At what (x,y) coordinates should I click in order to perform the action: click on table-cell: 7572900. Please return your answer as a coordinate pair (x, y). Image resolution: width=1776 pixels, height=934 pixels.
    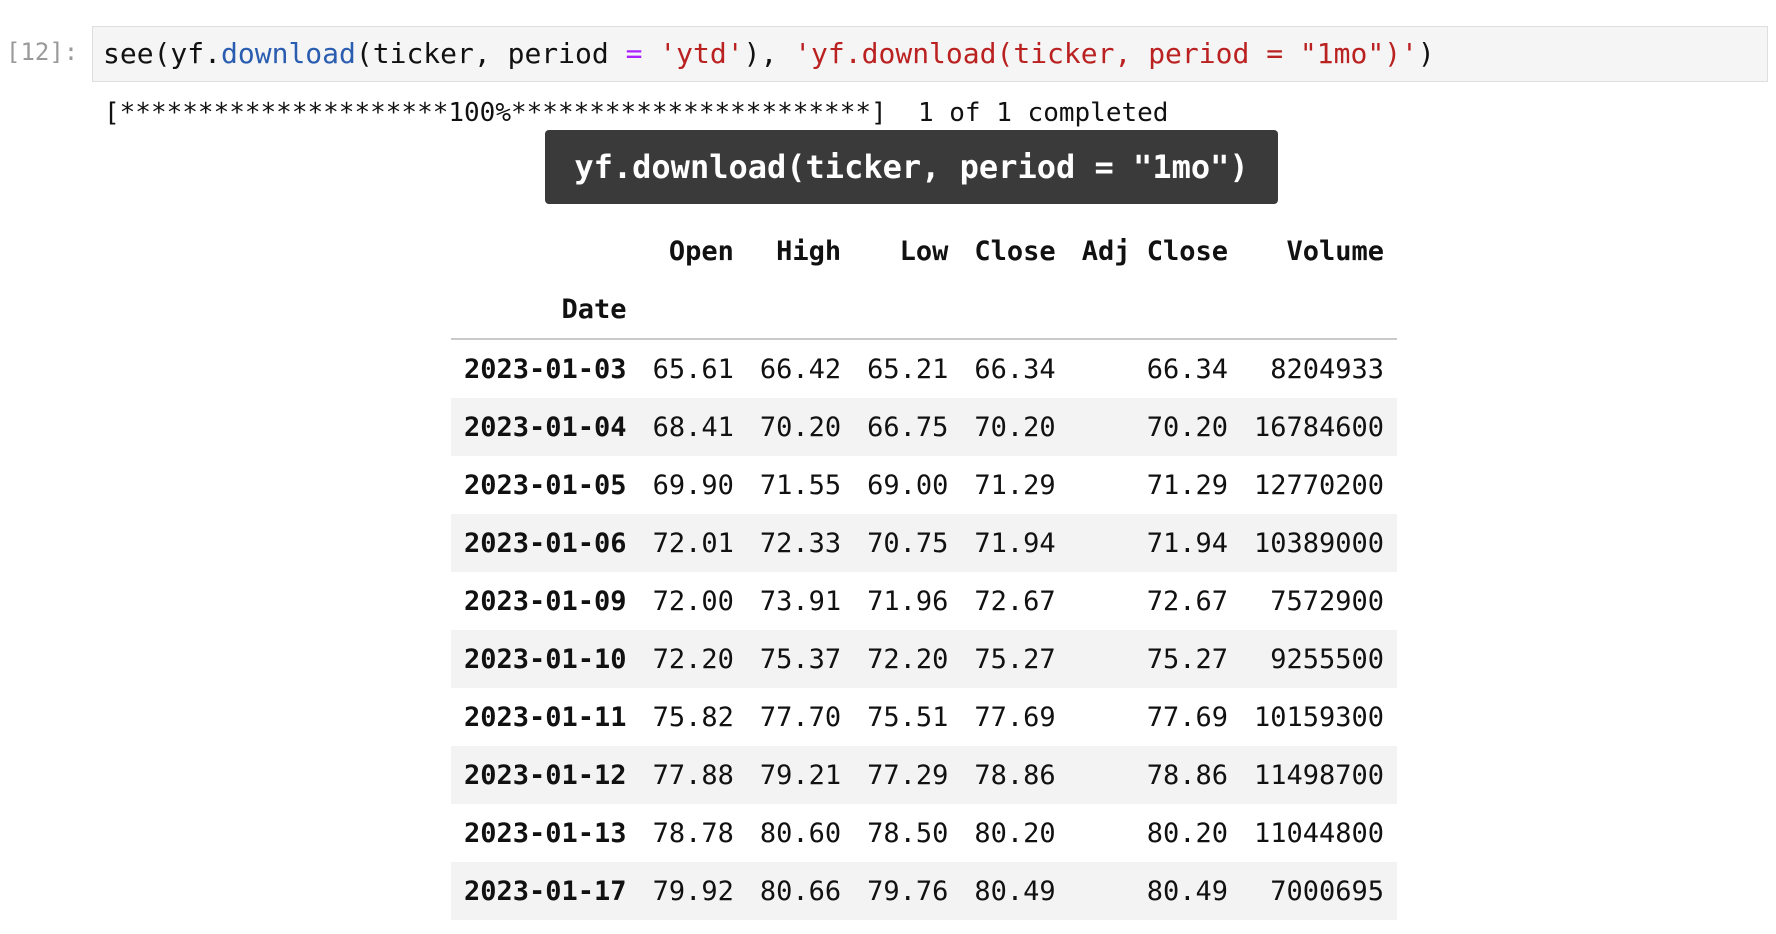
    Looking at the image, I should click on (1327, 601).